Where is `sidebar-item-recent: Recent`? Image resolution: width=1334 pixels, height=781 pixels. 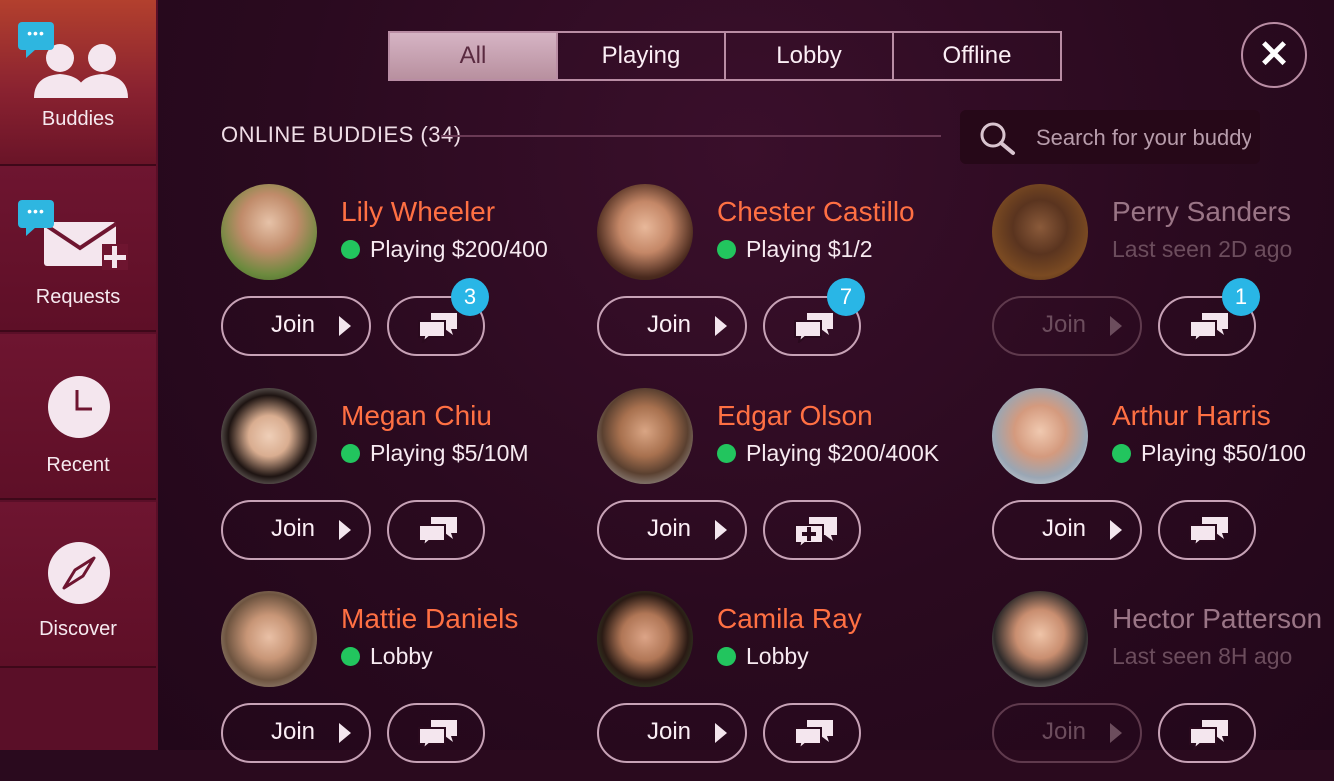 sidebar-item-recent: Recent is located at coordinates (78, 417).